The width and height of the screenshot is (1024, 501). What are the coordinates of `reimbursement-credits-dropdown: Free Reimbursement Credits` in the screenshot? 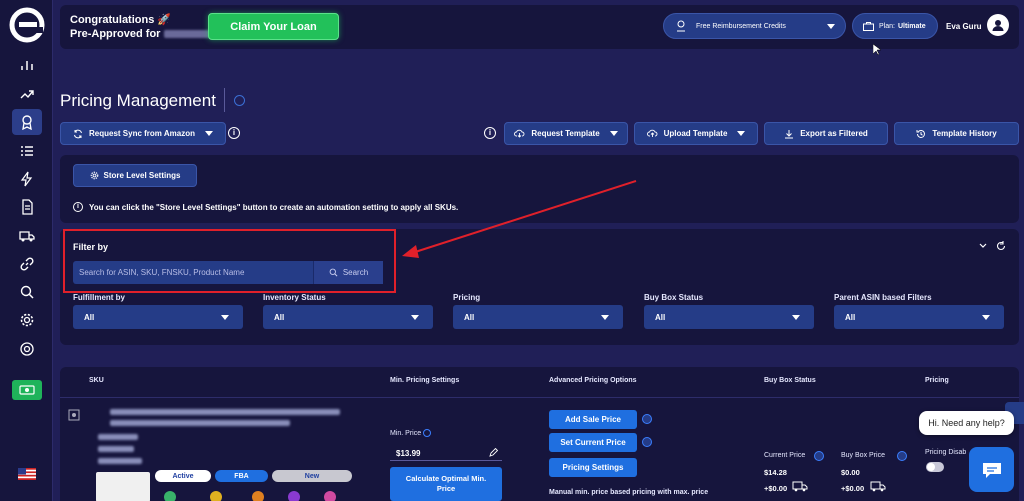 It's located at (754, 26).